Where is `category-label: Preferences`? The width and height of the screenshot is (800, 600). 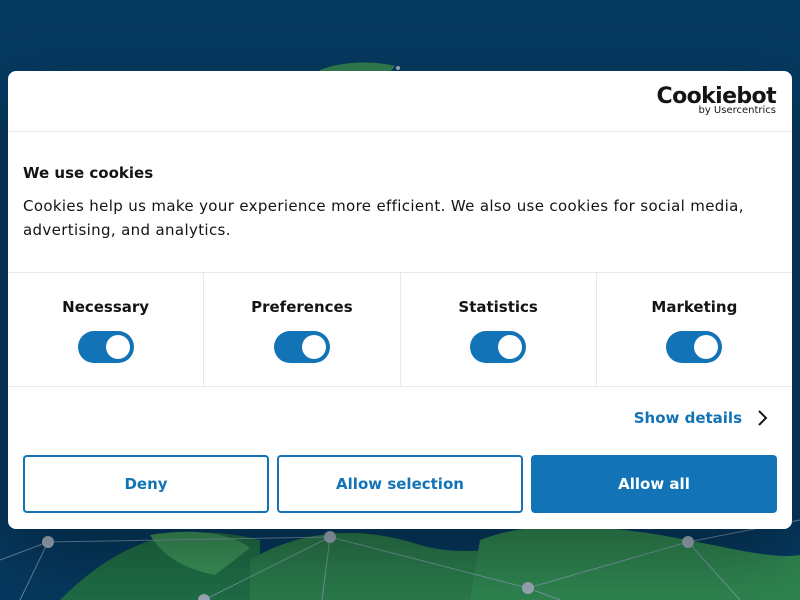 category-label: Preferences is located at coordinates (302, 307).